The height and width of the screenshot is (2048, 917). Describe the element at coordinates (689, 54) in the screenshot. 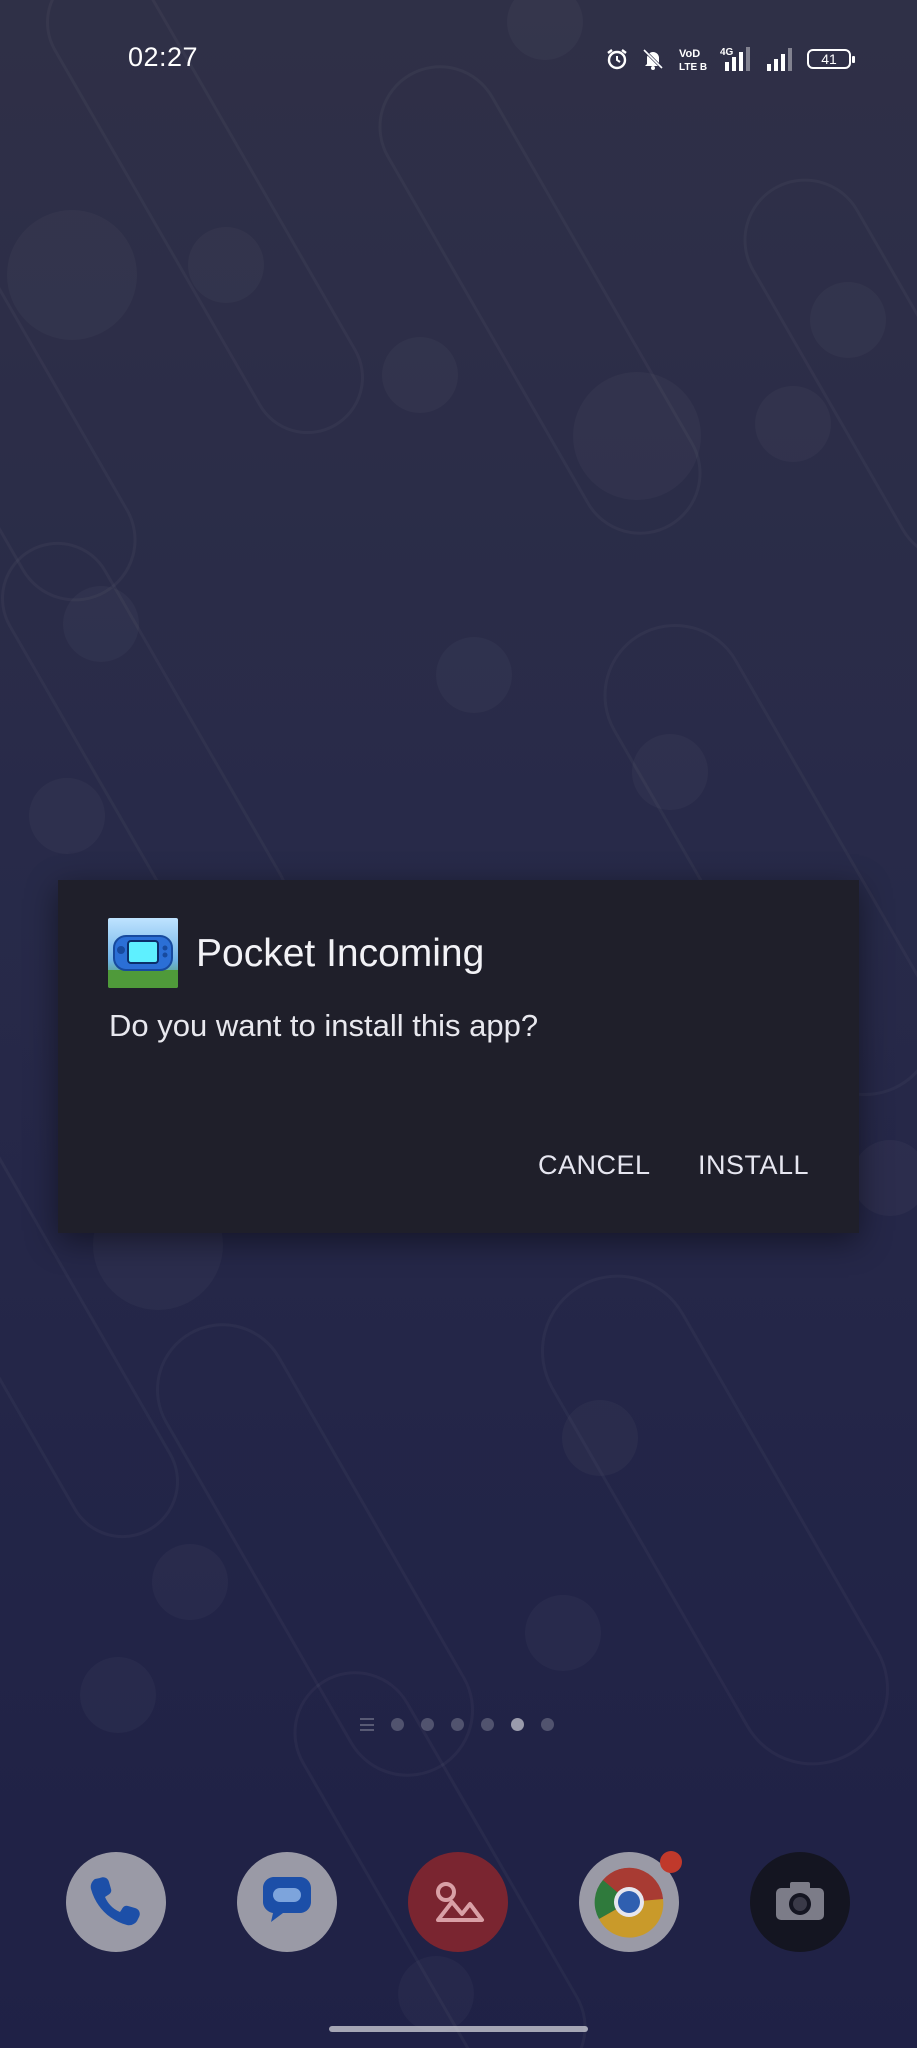

I see `svg-text: VoD` at that location.